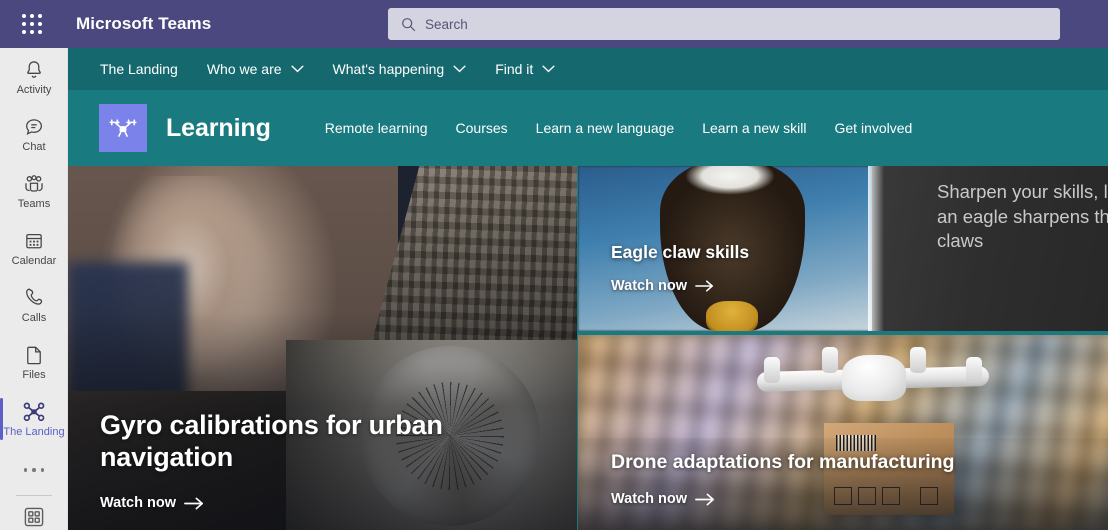 The image size is (1108, 530). What do you see at coordinates (754, 128) in the screenshot?
I see `site-nav-learn-a-new-skill: Learn a new skill` at bounding box center [754, 128].